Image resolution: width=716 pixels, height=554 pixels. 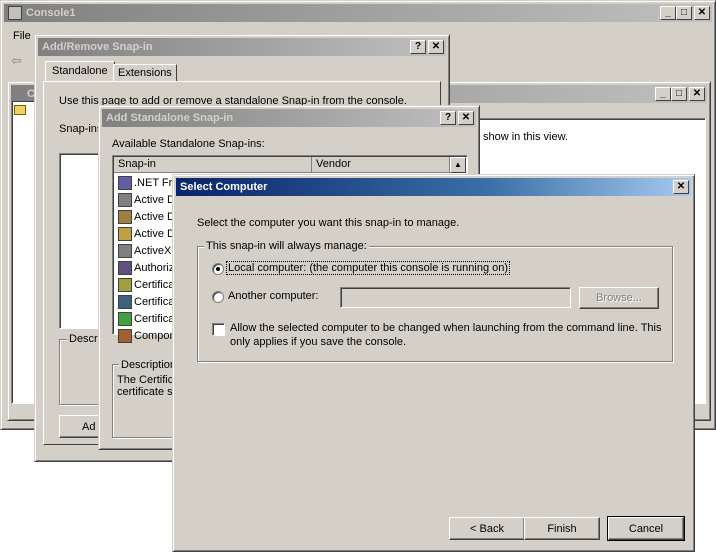 I want to click on tab-standalone-label: Standalone, so click(x=80, y=71).